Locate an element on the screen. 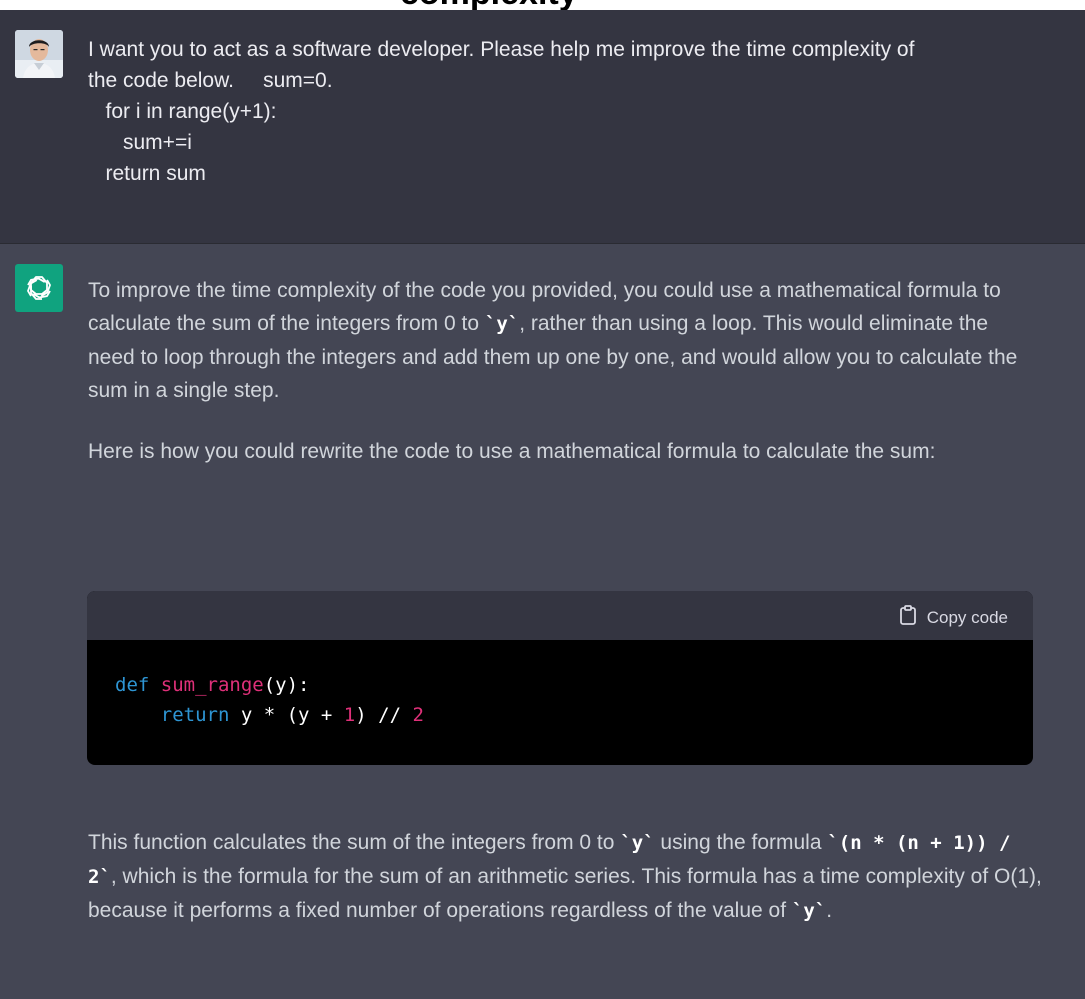 This screenshot has height=999, width=1085. copy-code-label: Copy code is located at coordinates (967, 617).